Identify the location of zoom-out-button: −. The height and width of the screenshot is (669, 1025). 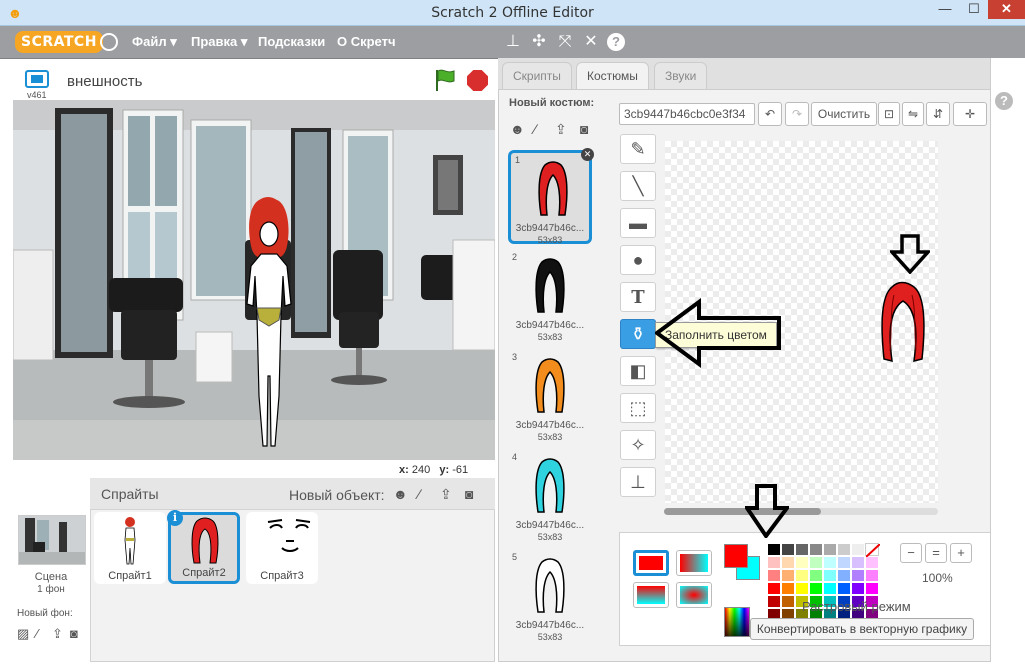
(911, 553).